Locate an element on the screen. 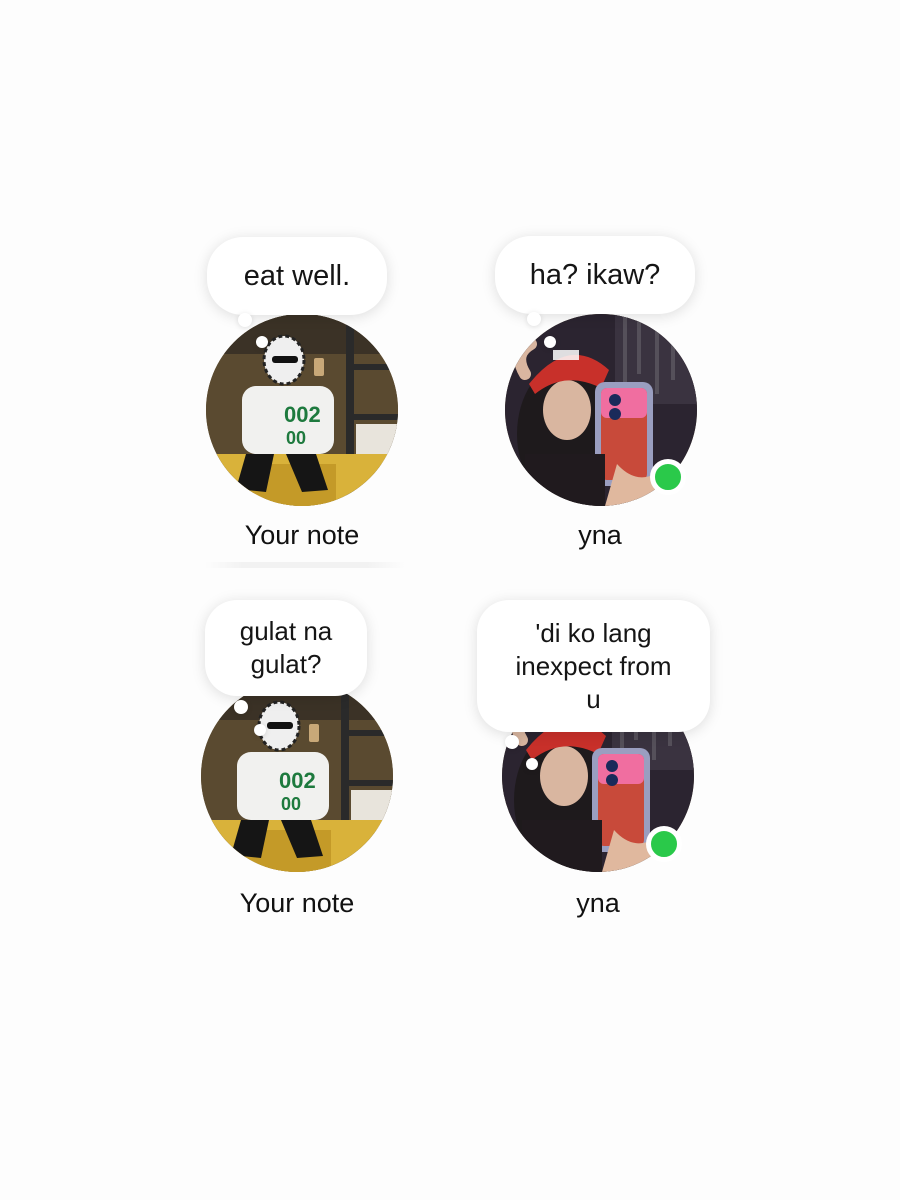  note-text: gulat na gulat? is located at coordinates (286, 647).